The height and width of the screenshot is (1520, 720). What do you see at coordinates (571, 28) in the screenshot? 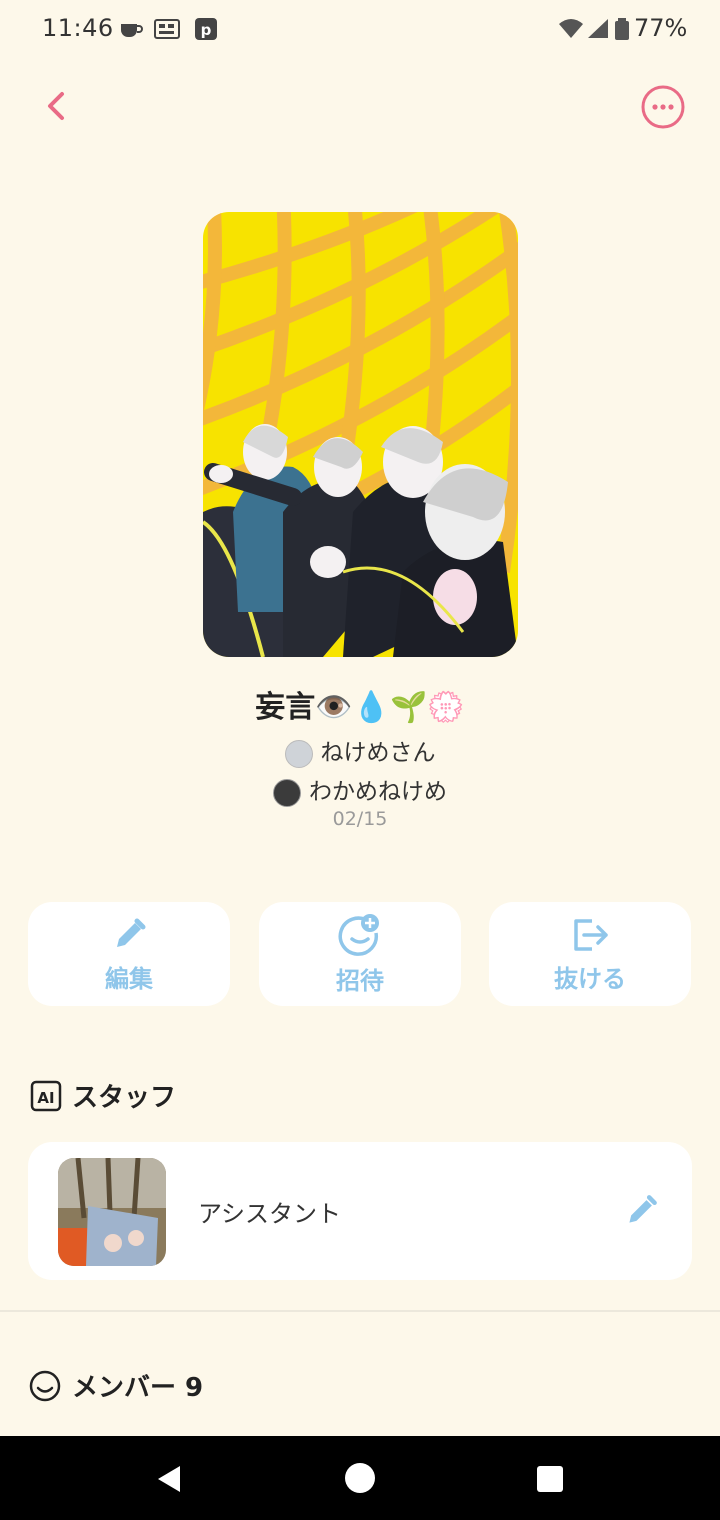
I see `wifi-icon` at bounding box center [571, 28].